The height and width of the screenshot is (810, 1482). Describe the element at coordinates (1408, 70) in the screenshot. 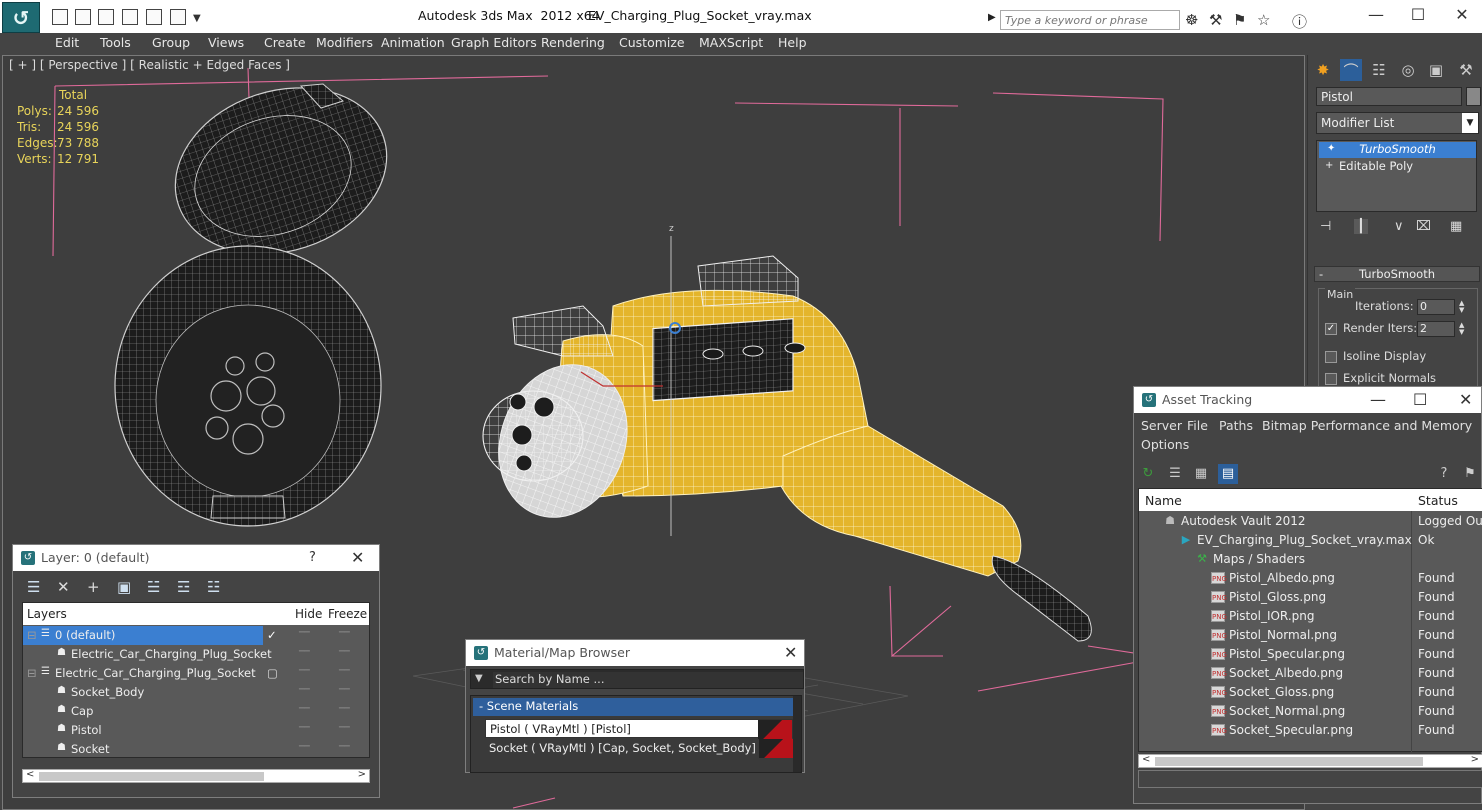

I see `motion-tab-icon: ◎` at that location.